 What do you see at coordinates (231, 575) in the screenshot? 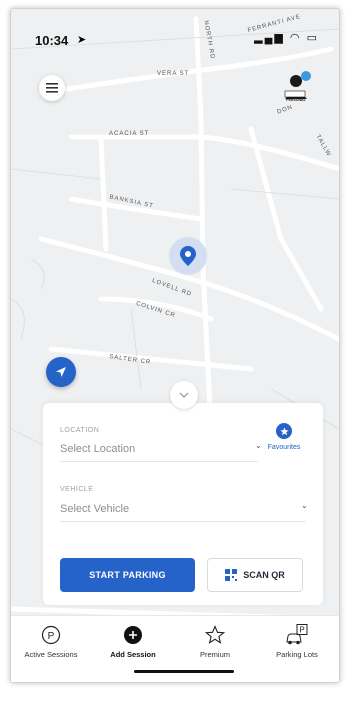
I see `qr-code-icon` at bounding box center [231, 575].